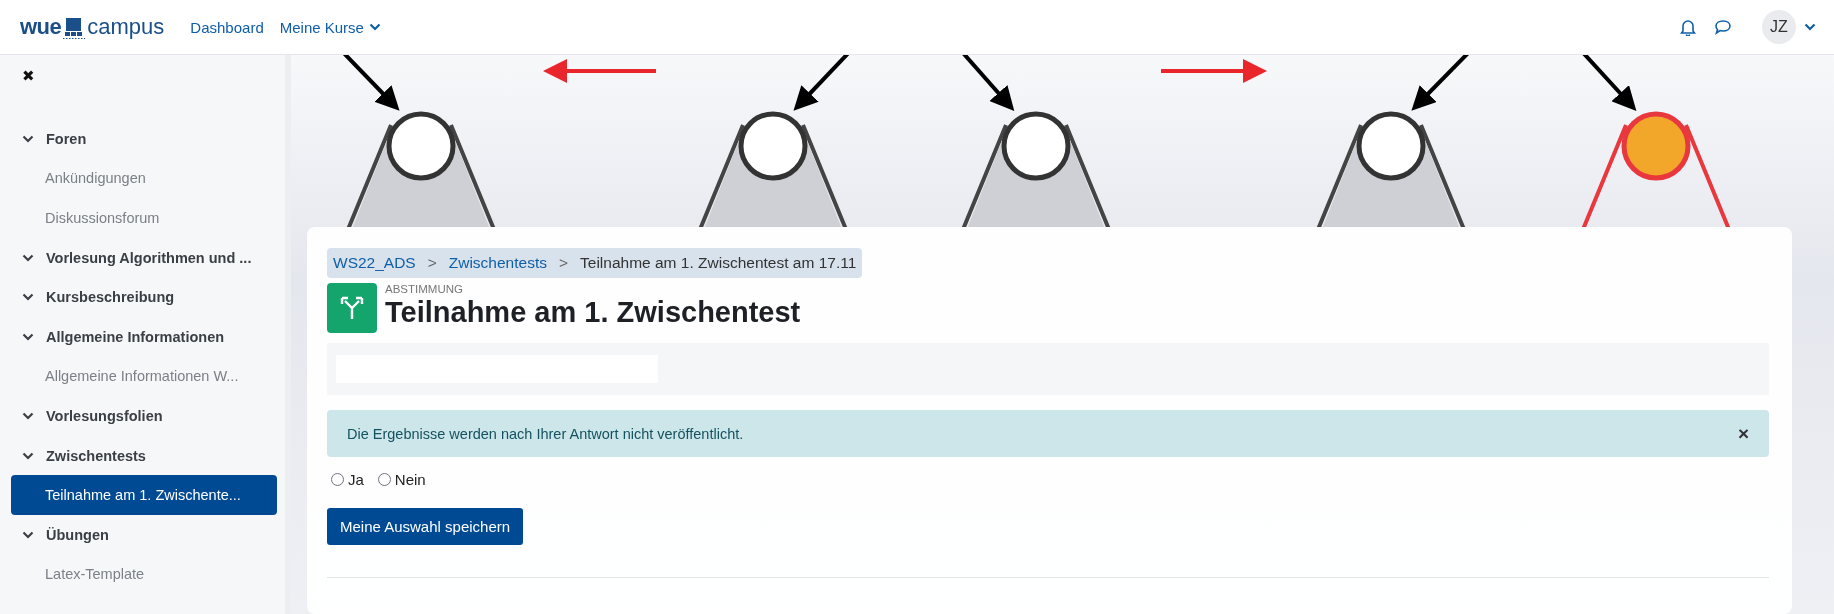 This screenshot has width=1834, height=614. I want to click on close-sidebar-icon: ✖, so click(28, 76).